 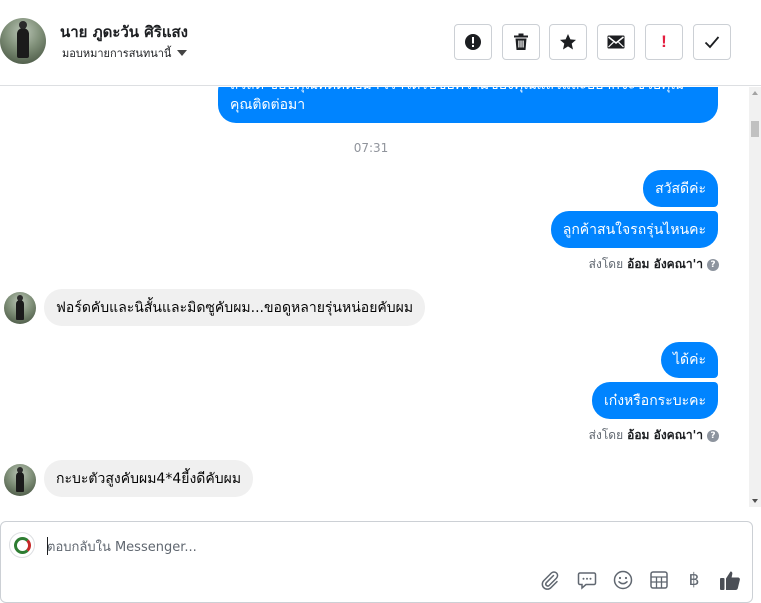 What do you see at coordinates (380, 43) in the screenshot?
I see `conversation-header: นาย ภูดะวัน ศิริแสง มอบหมายการสนทนานี้ !` at bounding box center [380, 43].